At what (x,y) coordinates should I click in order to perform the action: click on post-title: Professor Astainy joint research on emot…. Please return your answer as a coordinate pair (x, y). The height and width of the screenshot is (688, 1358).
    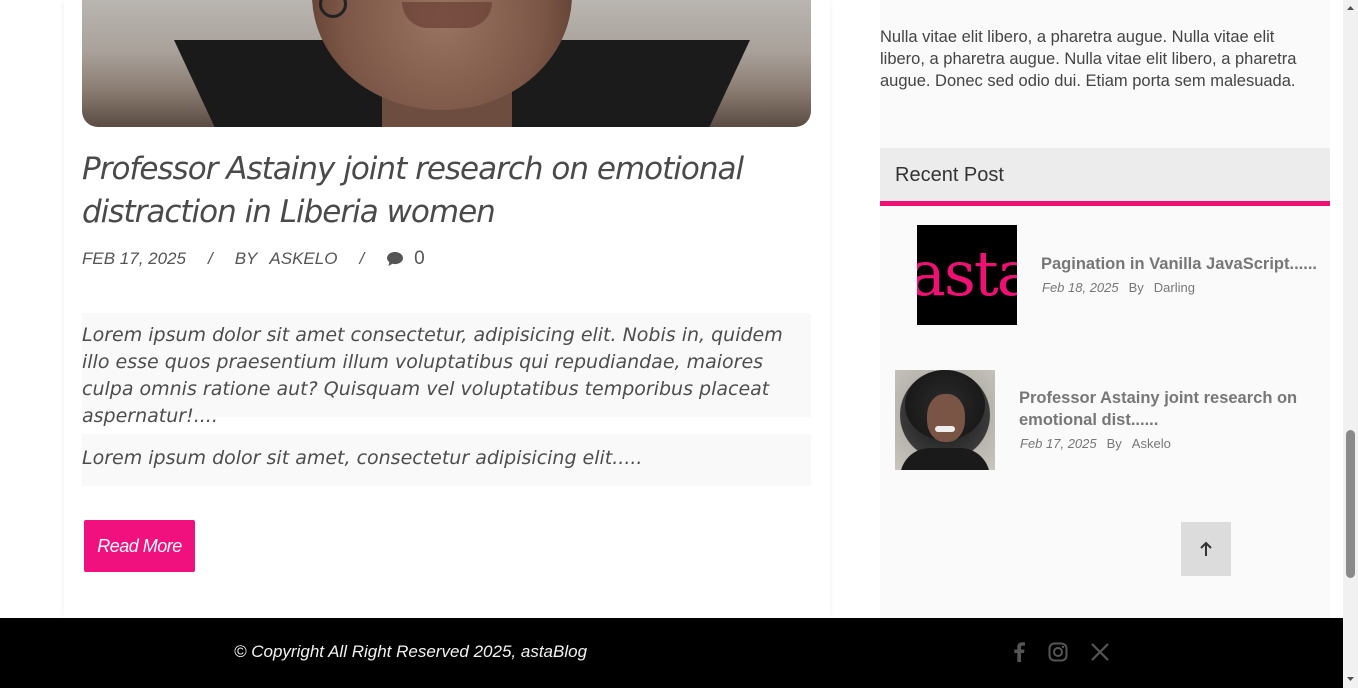
    Looking at the image, I should click on (446, 191).